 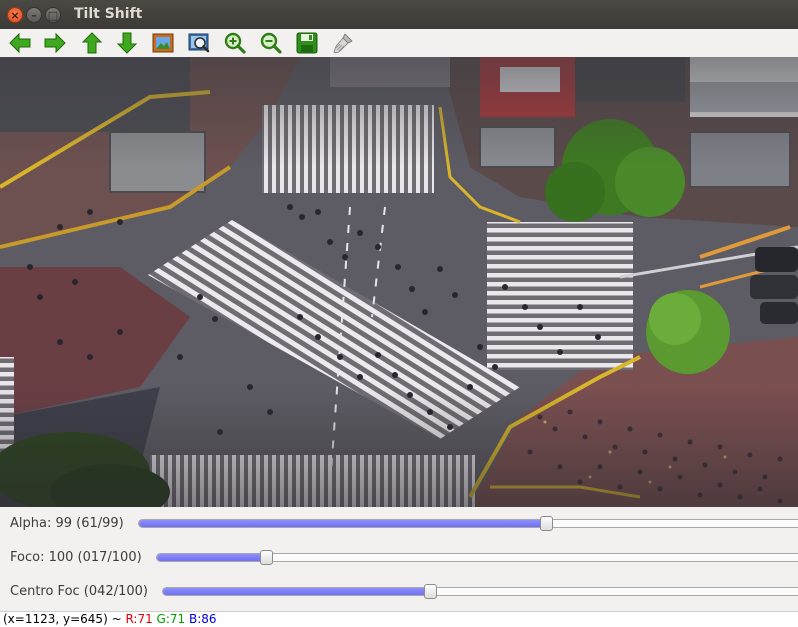 What do you see at coordinates (546, 523) in the screenshot?
I see `alpha-slider-handle` at bounding box center [546, 523].